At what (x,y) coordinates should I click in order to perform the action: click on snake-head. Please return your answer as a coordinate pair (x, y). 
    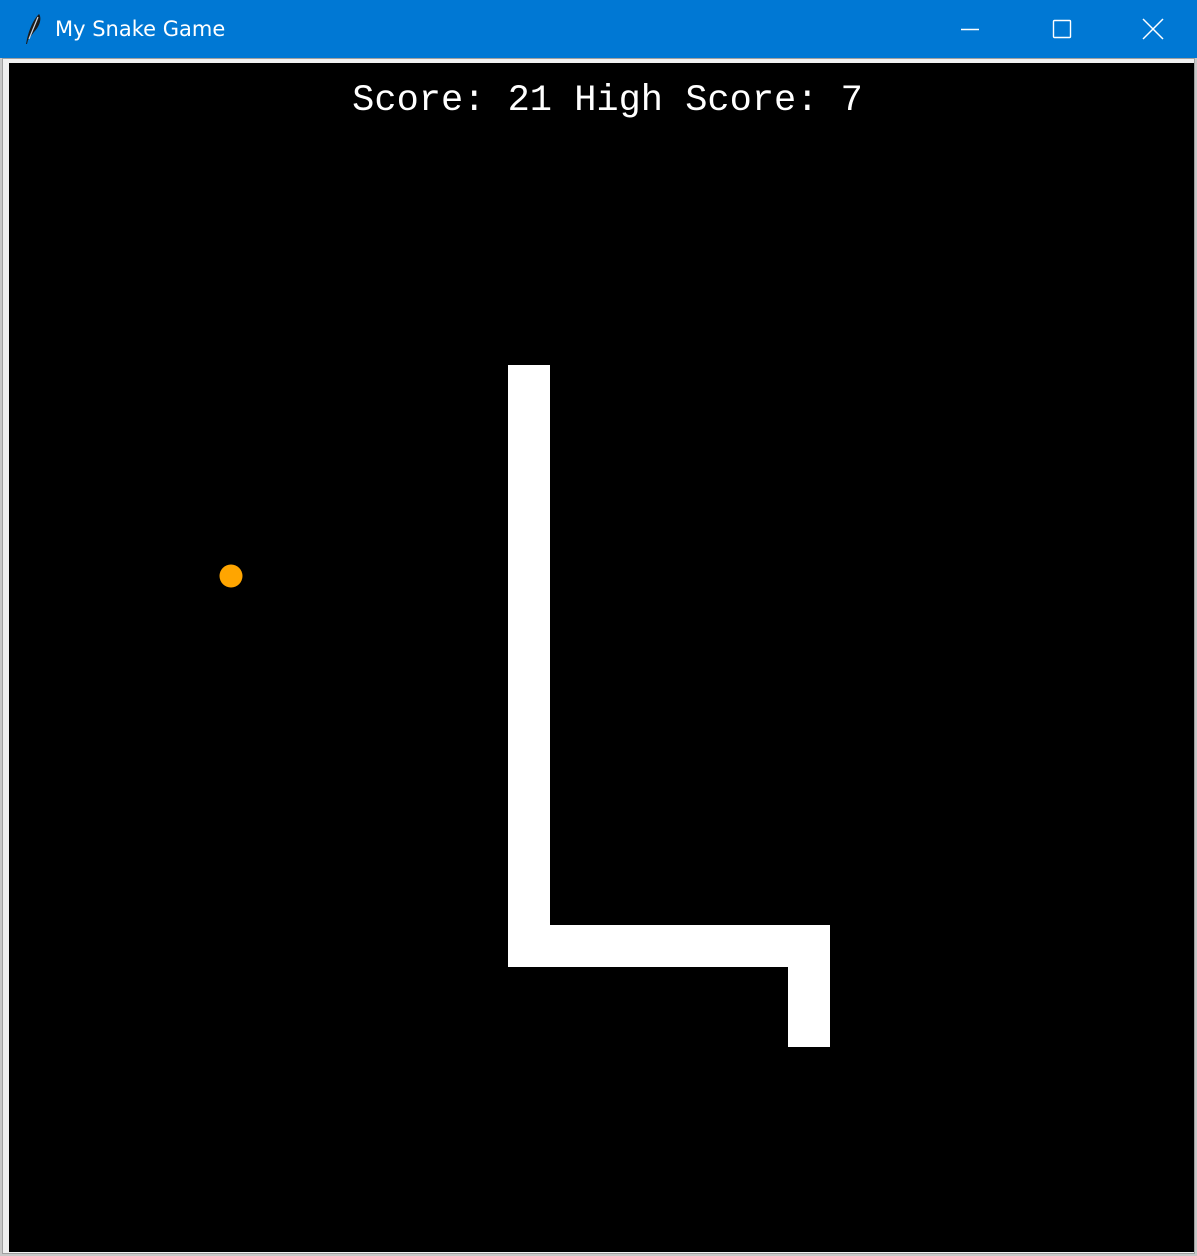
    Looking at the image, I should click on (809, 986).